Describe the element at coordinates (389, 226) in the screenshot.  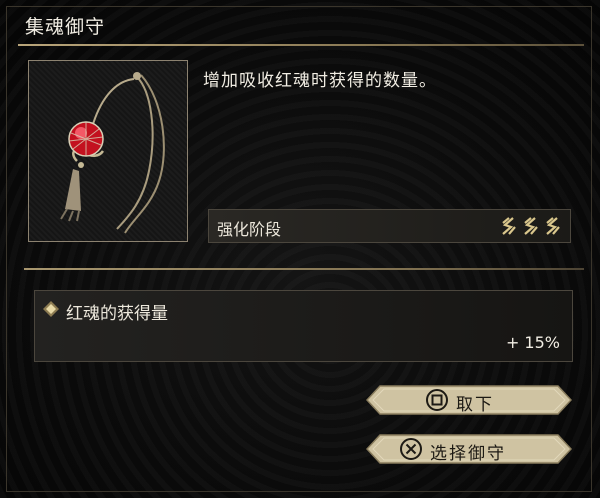
I see `upgrade-stage-row: 强化阶段` at that location.